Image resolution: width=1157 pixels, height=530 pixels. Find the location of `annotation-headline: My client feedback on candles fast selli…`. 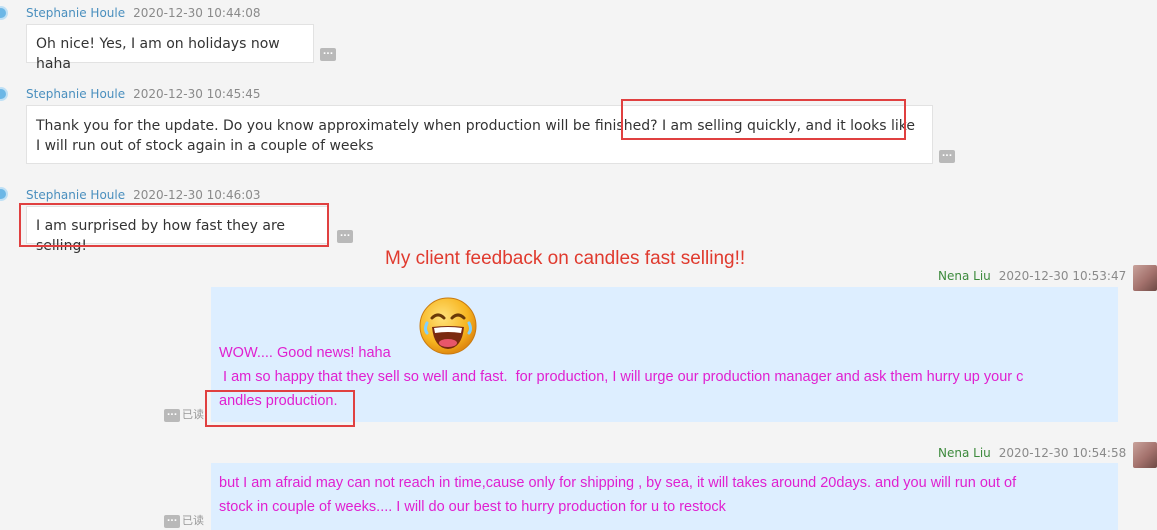

annotation-headline: My client feedback on candles fast selli… is located at coordinates (565, 258).